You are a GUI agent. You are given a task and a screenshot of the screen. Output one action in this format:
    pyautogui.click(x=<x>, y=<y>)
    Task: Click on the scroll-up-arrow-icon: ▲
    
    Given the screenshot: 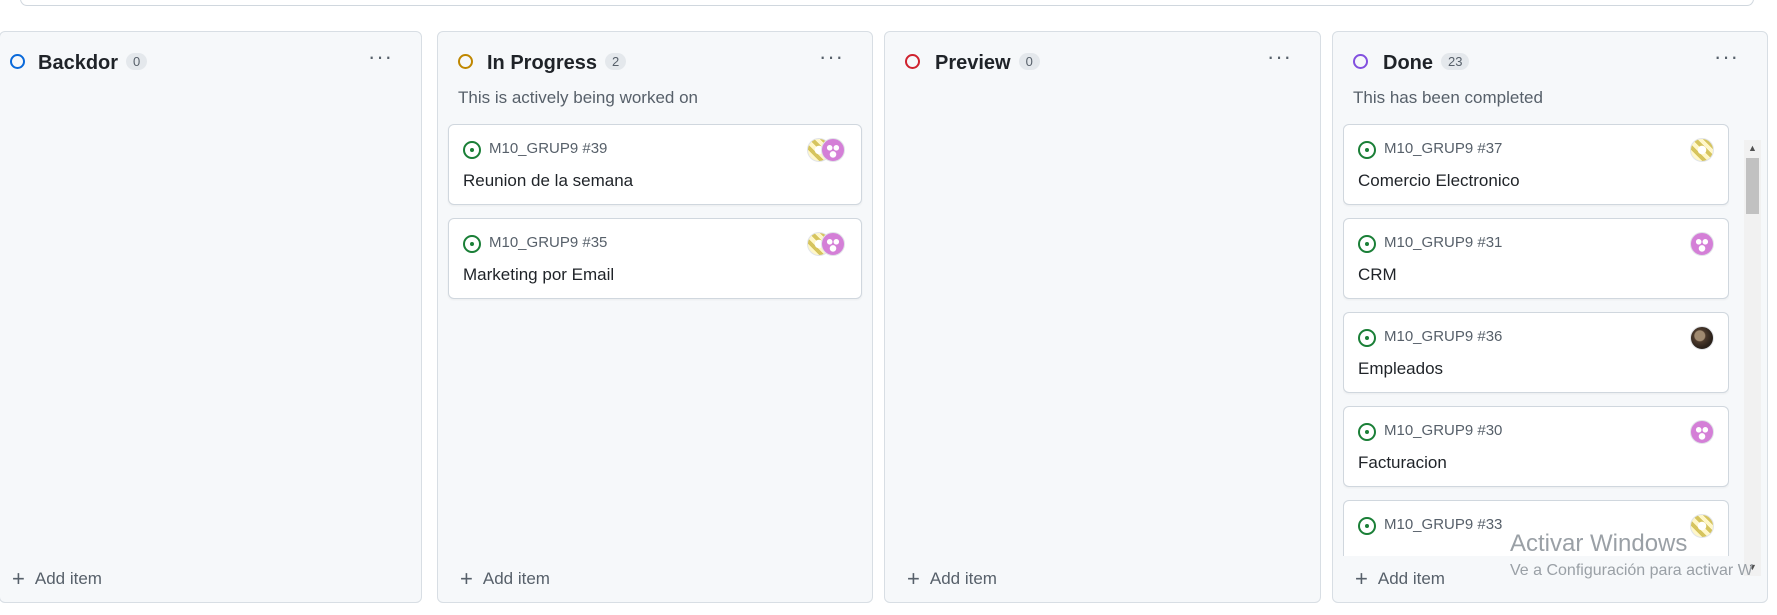 What is the action you would take?
    pyautogui.click(x=1752, y=148)
    